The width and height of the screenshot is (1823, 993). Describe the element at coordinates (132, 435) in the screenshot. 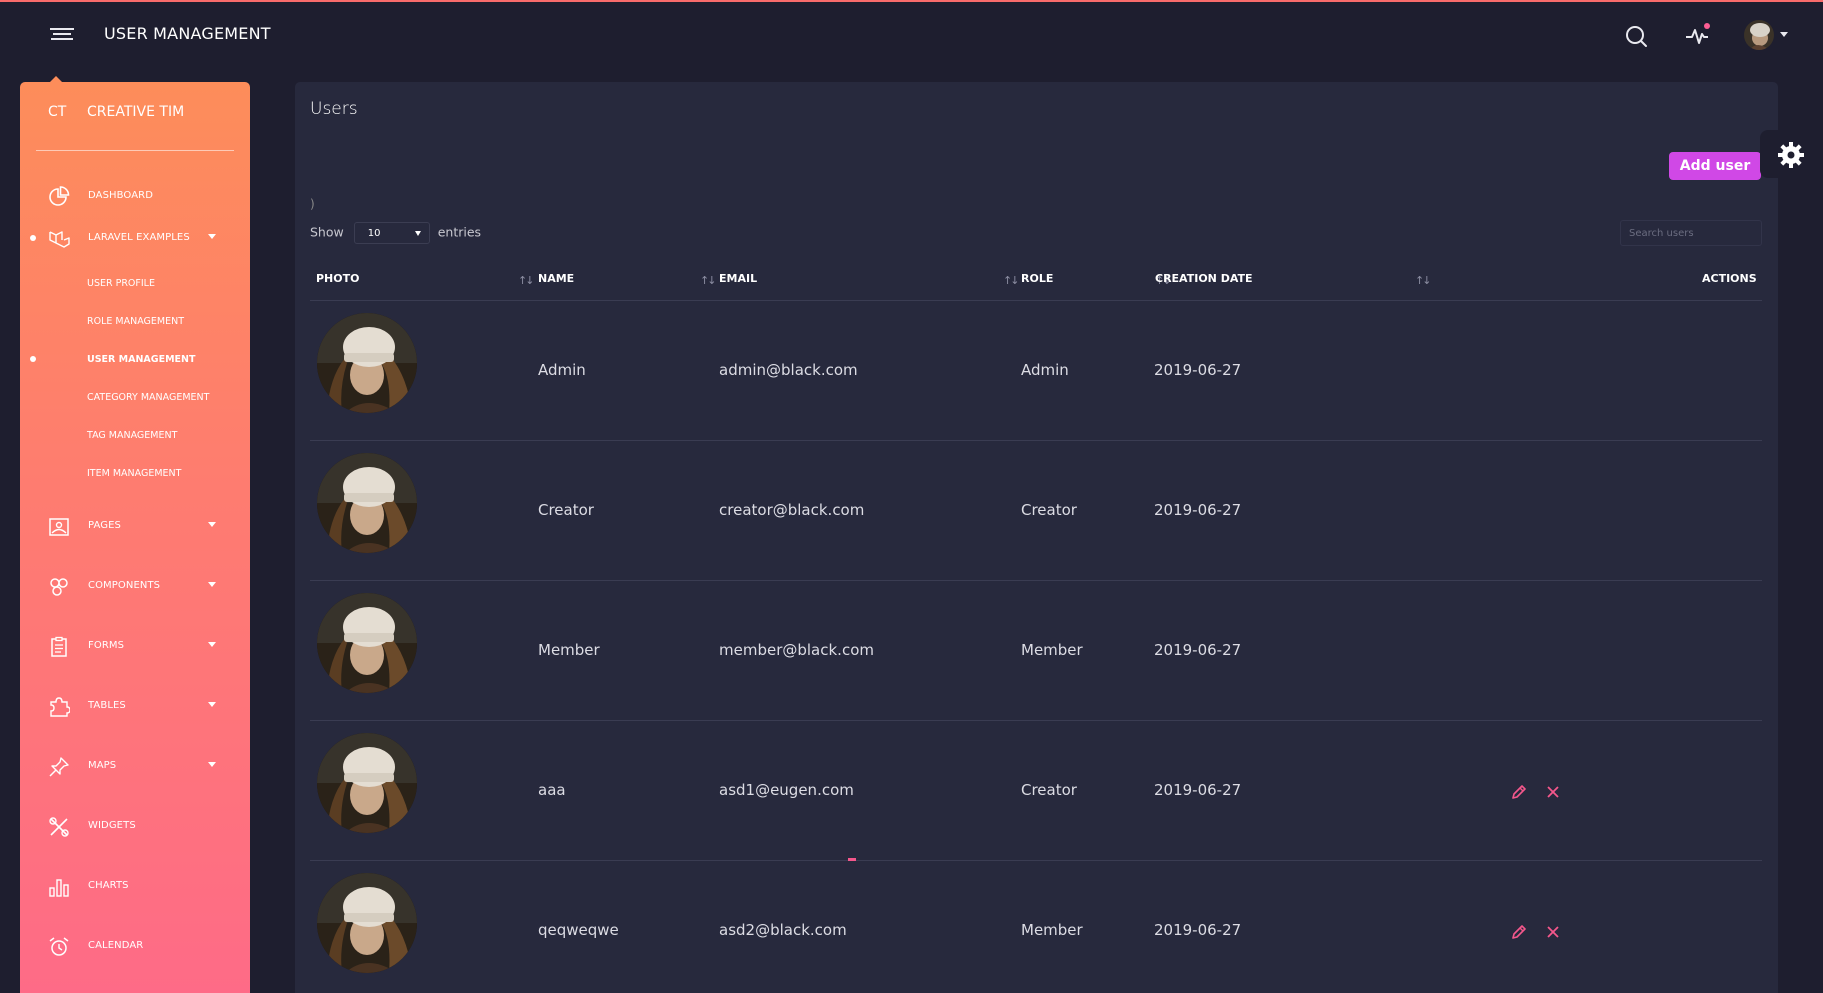

I see `sidebar-subitem-tag-management: TAG MANAGEMENT` at that location.